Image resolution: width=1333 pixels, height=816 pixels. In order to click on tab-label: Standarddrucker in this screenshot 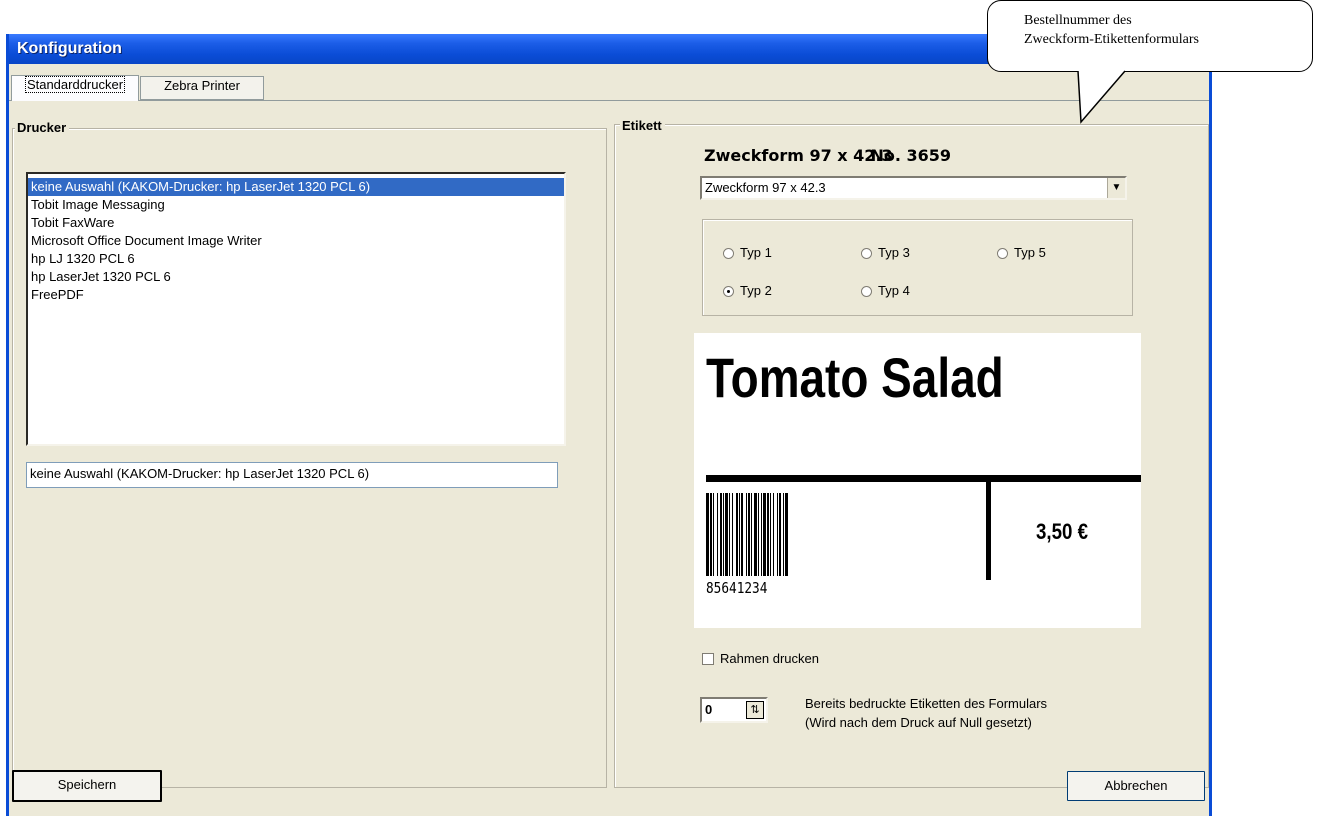, I will do `click(75, 84)`.